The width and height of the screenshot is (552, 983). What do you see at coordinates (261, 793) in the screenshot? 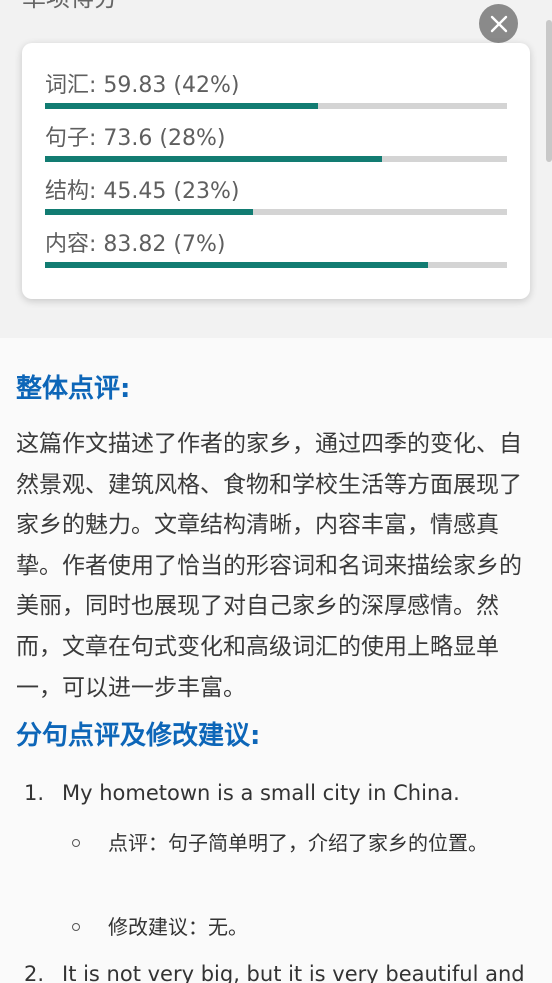
I see `sentence-text: My hometown is a small city in China.` at bounding box center [261, 793].